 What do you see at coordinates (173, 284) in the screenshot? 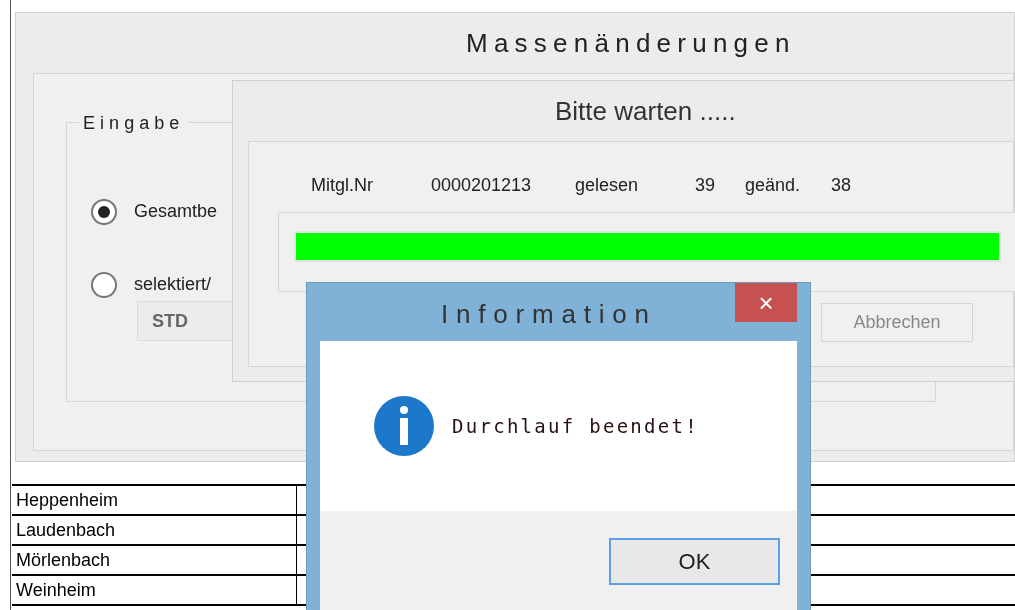
I see `radio-label: selektiert/` at bounding box center [173, 284].